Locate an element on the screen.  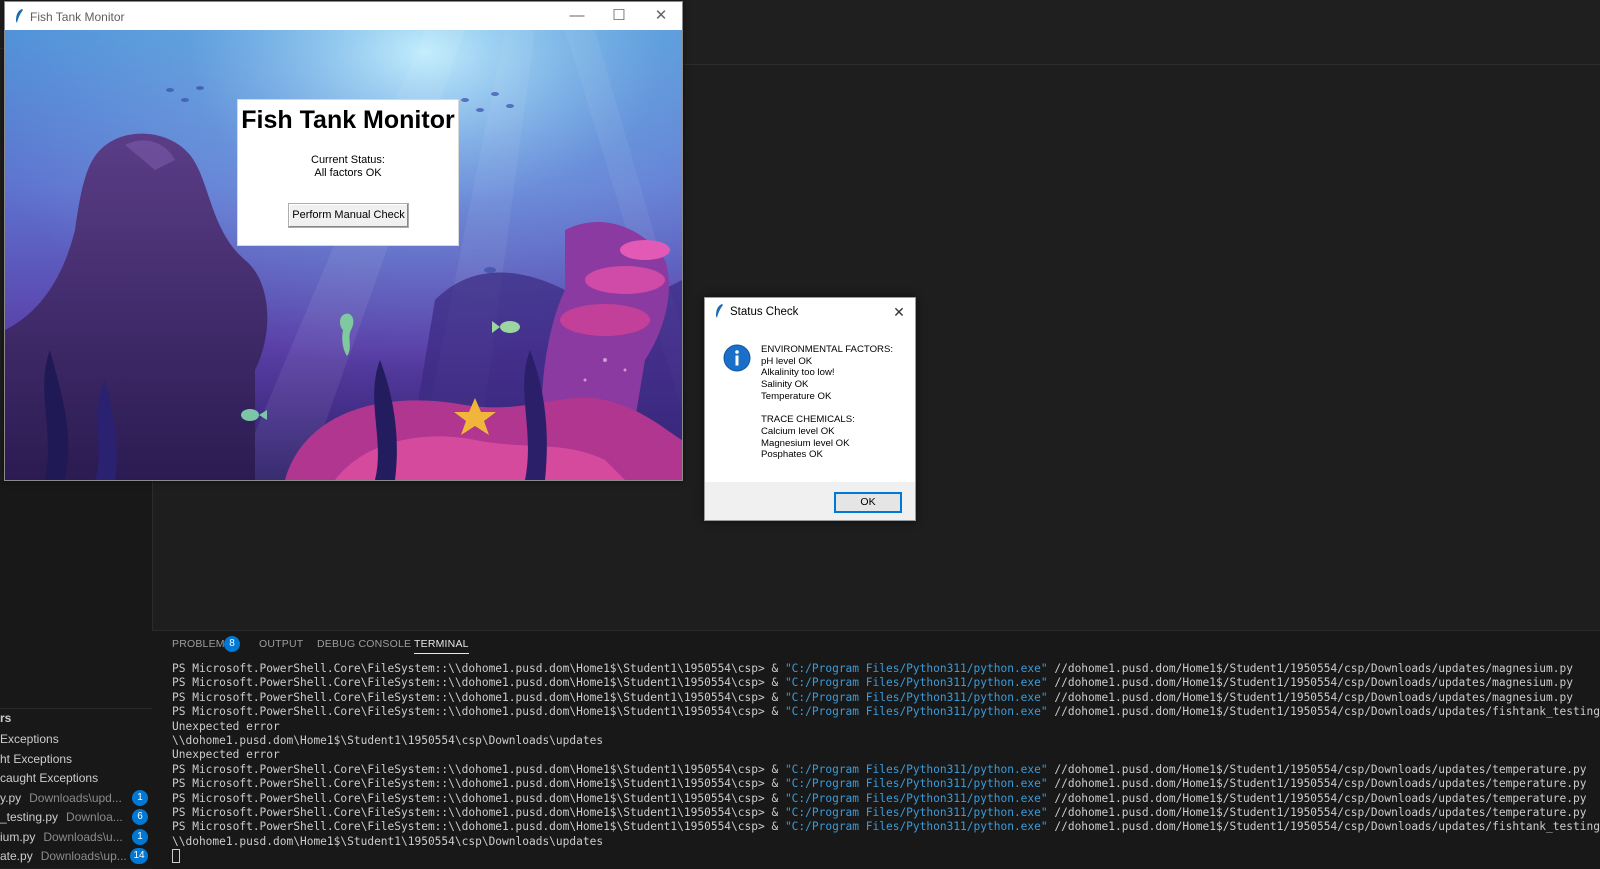
sidebar-list-item: caught Exceptions is located at coordinates (76, 778).